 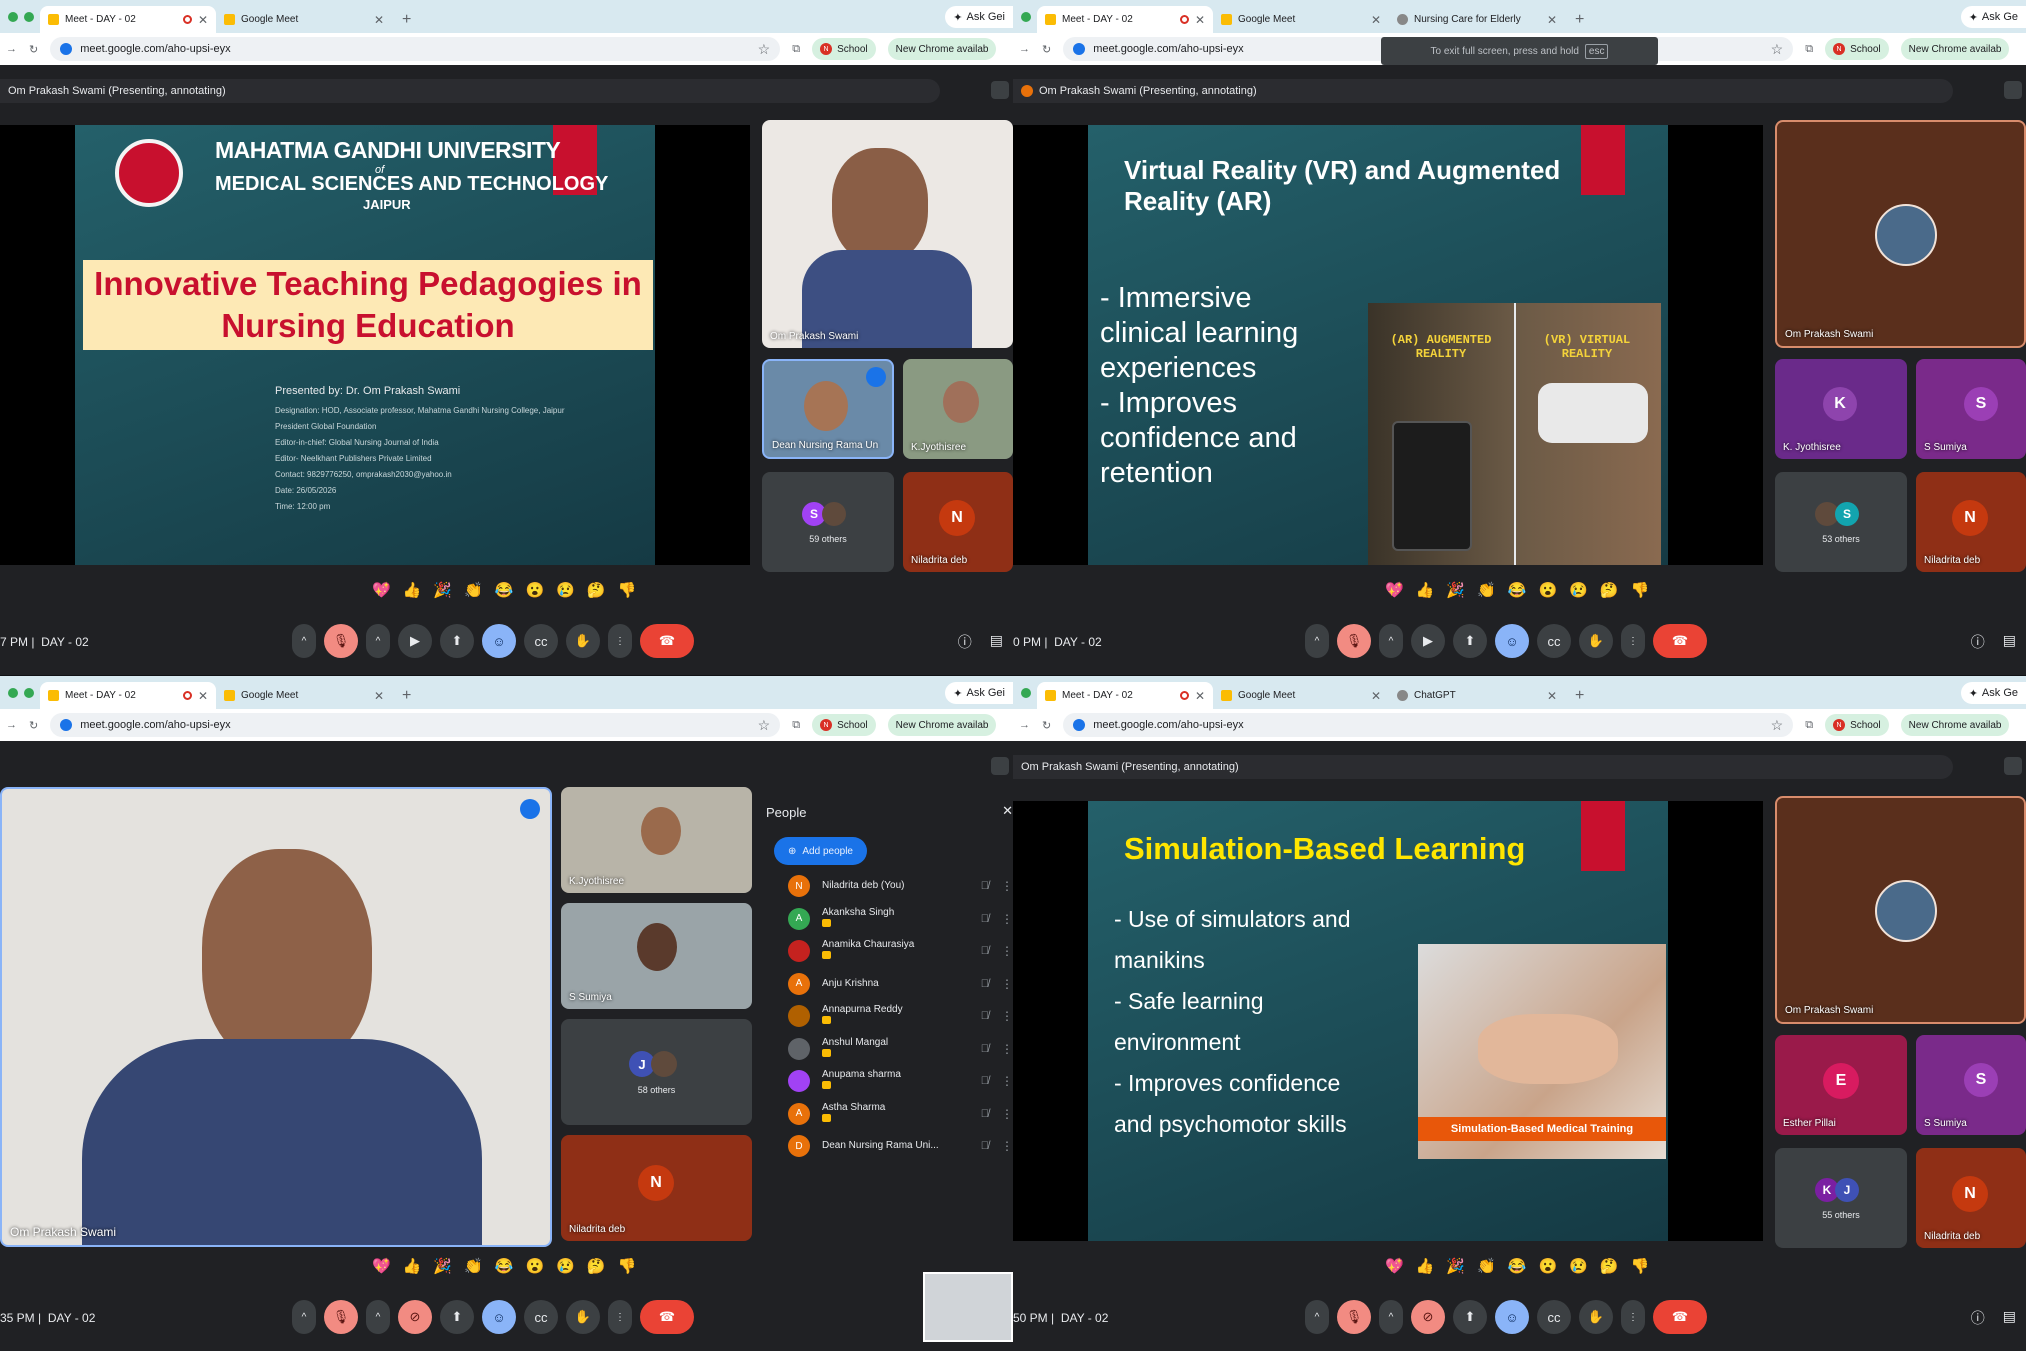 What do you see at coordinates (900, 1114) in the screenshot?
I see `participant-row: A Astha Sharma 🎙̸ ⋮` at bounding box center [900, 1114].